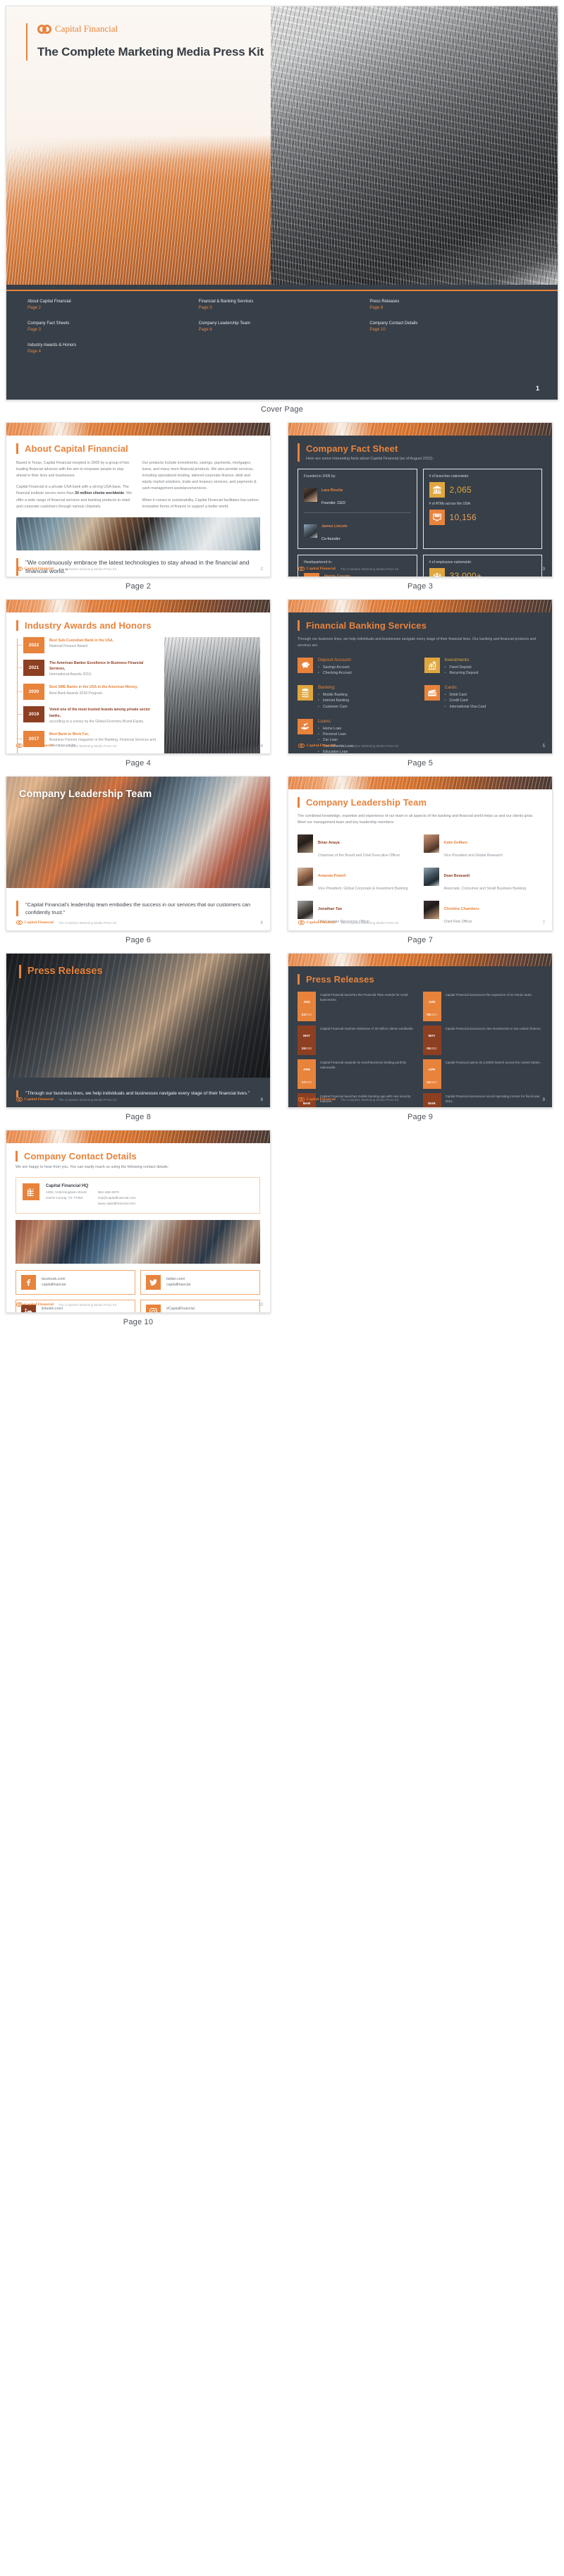 The image size is (564, 2576). What do you see at coordinates (483, 518) in the screenshot?
I see `stat-atms: 10,156` at bounding box center [483, 518].